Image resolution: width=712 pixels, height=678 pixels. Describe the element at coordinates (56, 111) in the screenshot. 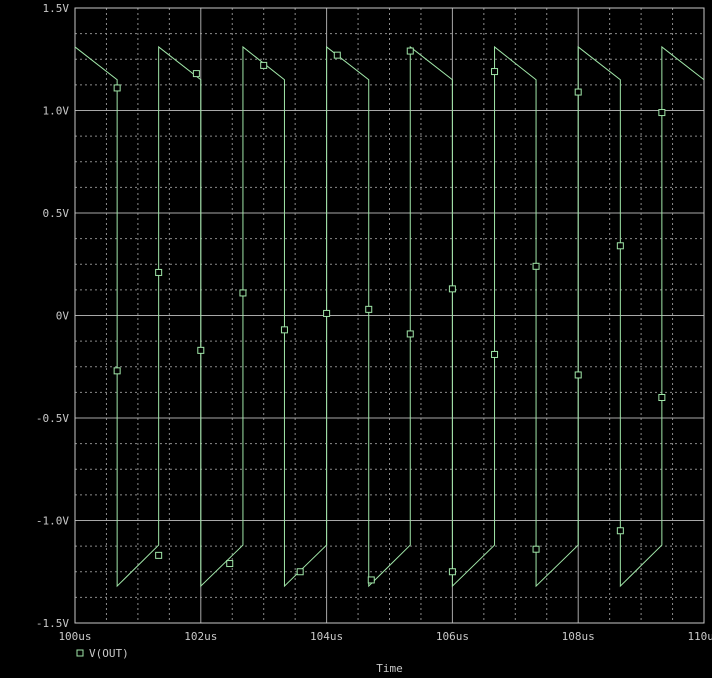

I see `y-tick-label: 1.0V` at that location.